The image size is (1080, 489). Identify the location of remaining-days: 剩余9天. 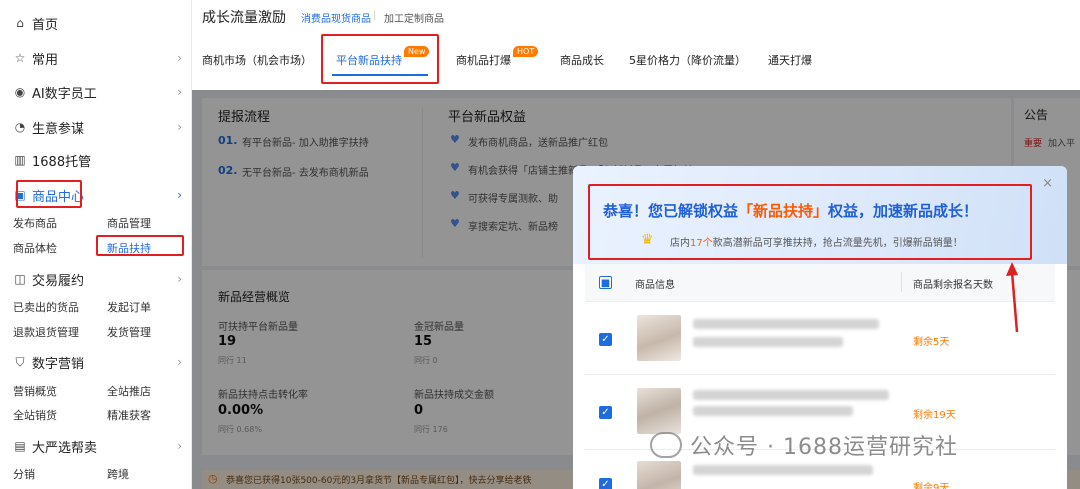
(931, 486).